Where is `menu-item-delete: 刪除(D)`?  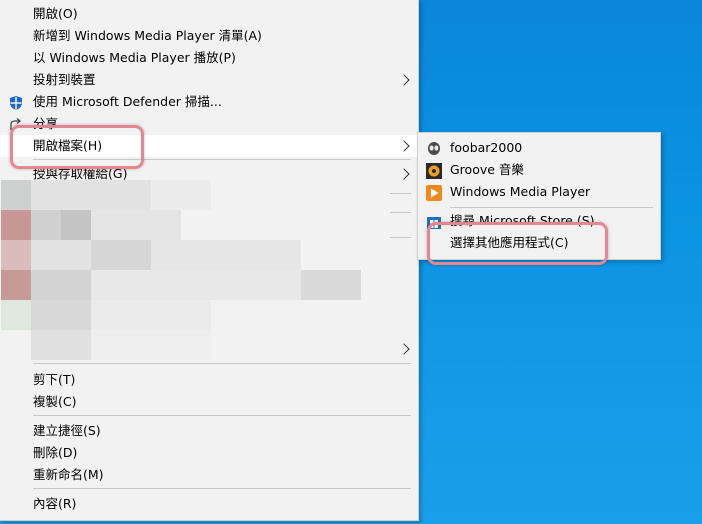 menu-item-delete: 刪除(D) is located at coordinates (209, 453).